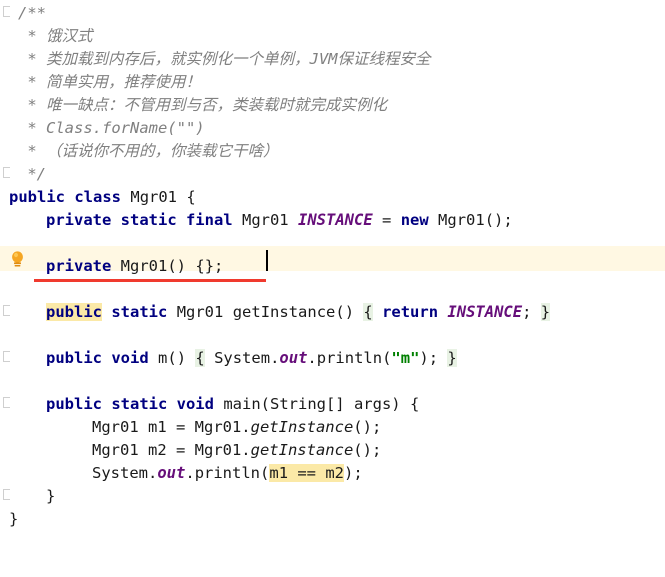  Describe the element at coordinates (171, 450) in the screenshot. I see `var-type: Mgr01 m2 = Mgr01.` at that location.